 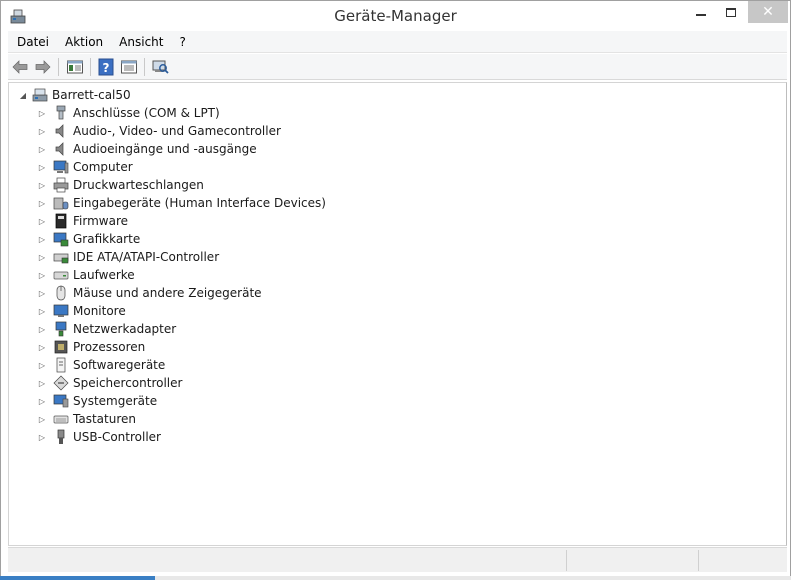 I want to click on tree-category-item: ▷ Monitore, so click(x=81, y=311).